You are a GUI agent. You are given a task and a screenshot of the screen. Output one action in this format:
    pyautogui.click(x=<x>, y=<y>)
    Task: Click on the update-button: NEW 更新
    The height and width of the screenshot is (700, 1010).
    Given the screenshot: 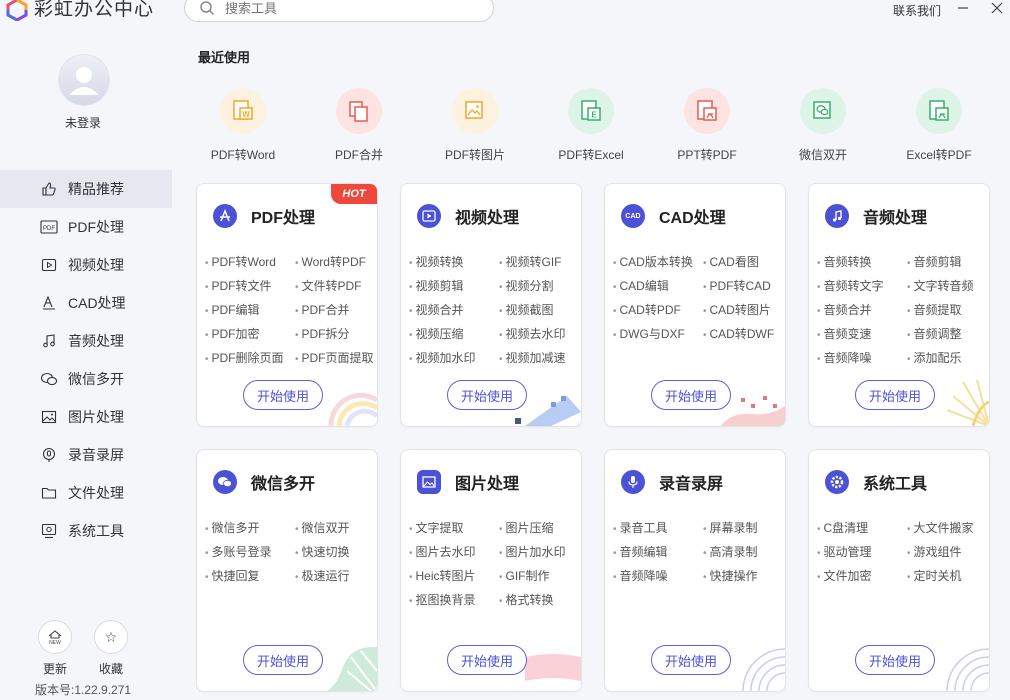 What is the action you would take?
    pyautogui.click(x=55, y=648)
    